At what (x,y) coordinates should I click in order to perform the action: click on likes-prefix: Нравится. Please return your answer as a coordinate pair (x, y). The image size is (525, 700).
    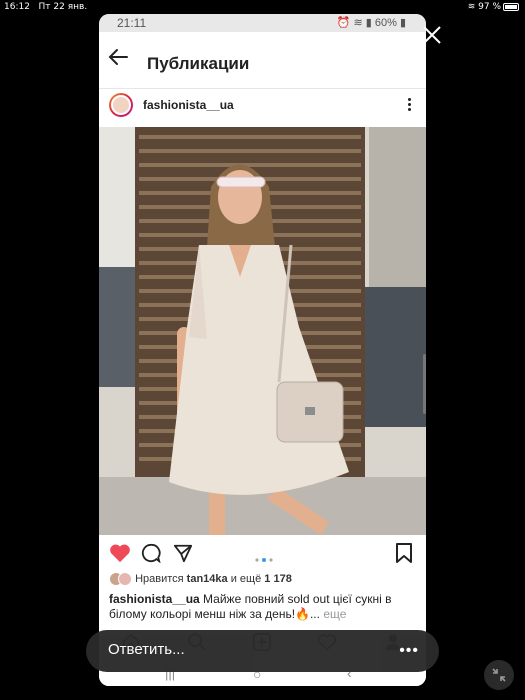
    Looking at the image, I should click on (159, 578).